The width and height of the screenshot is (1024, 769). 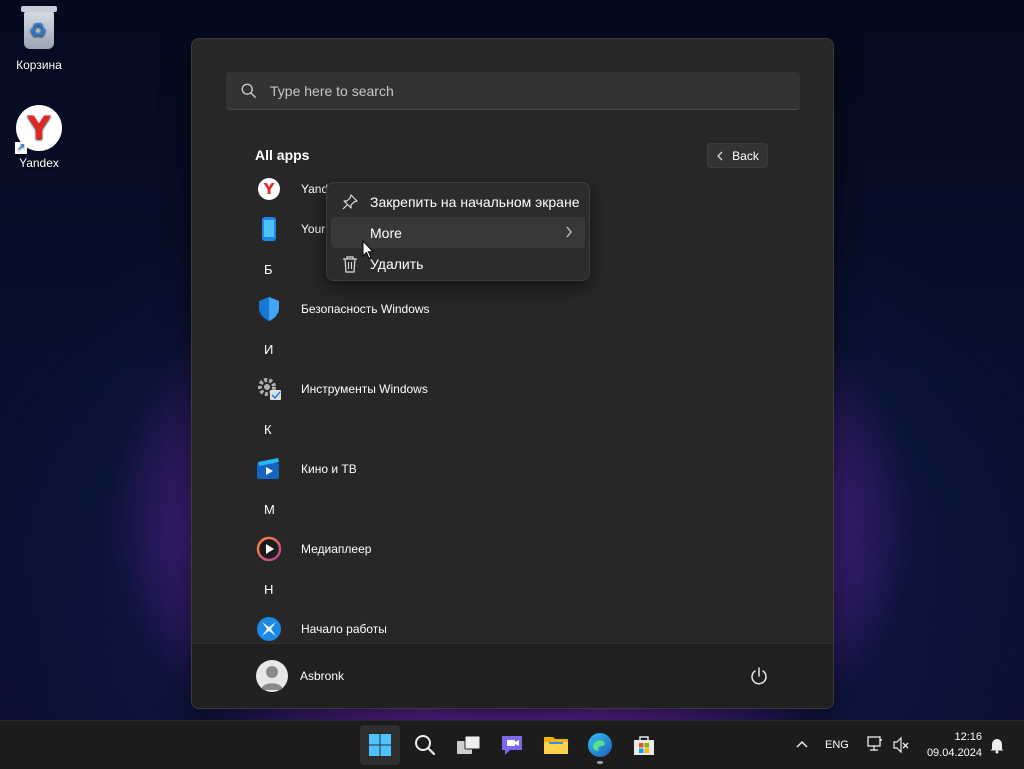 What do you see at coordinates (322, 676) in the screenshot?
I see `user-name: Asbronk` at bounding box center [322, 676].